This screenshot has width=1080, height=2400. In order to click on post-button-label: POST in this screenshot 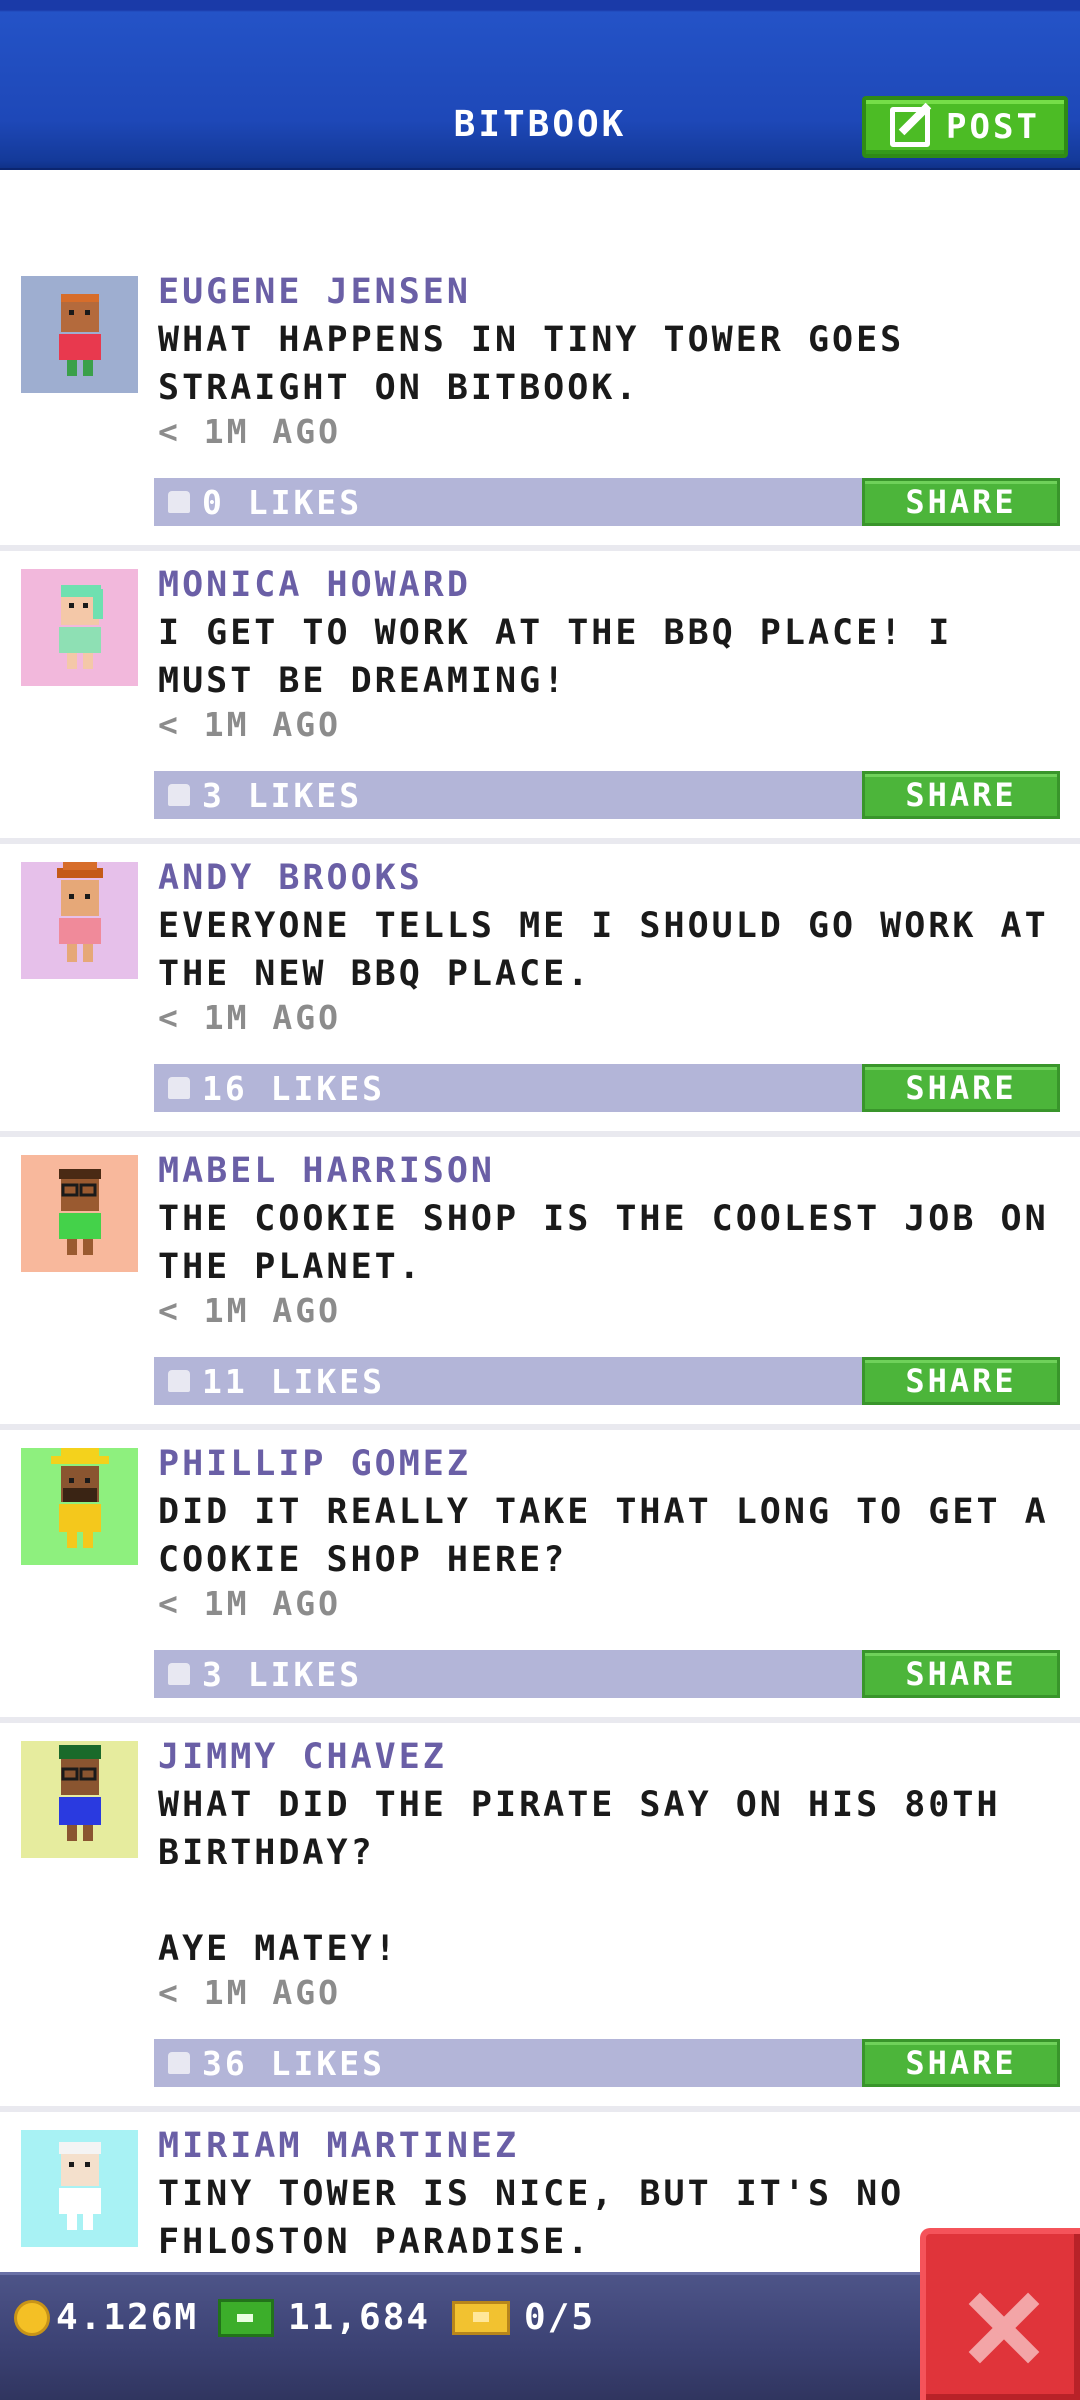, I will do `click(993, 127)`.